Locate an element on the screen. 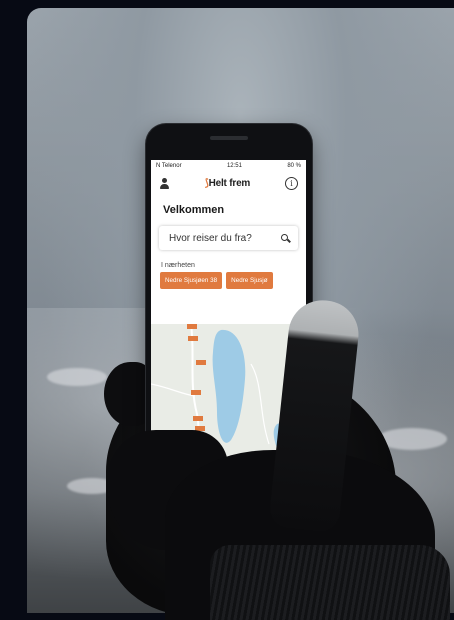  glove-cuff is located at coordinates (330, 582).